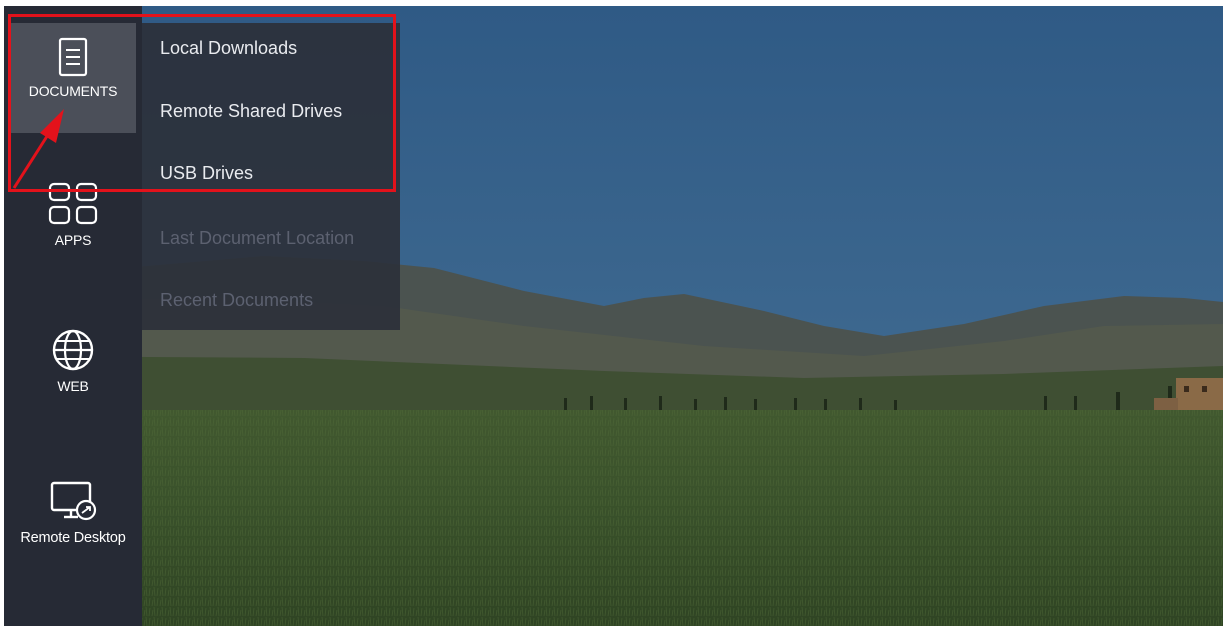 The height and width of the screenshot is (630, 1227). Describe the element at coordinates (257, 238) in the screenshot. I see `menu-item-last-document-location: Last Document Location` at that location.